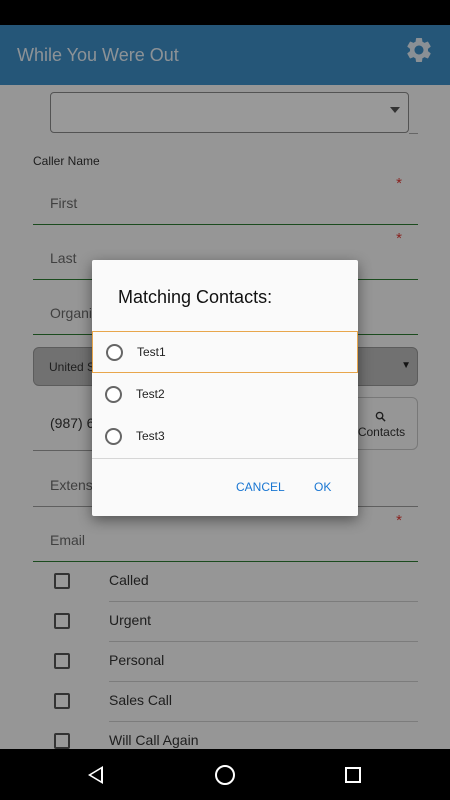 The height and width of the screenshot is (800, 450). What do you see at coordinates (225, 12) in the screenshot?
I see `status-bar` at bounding box center [225, 12].